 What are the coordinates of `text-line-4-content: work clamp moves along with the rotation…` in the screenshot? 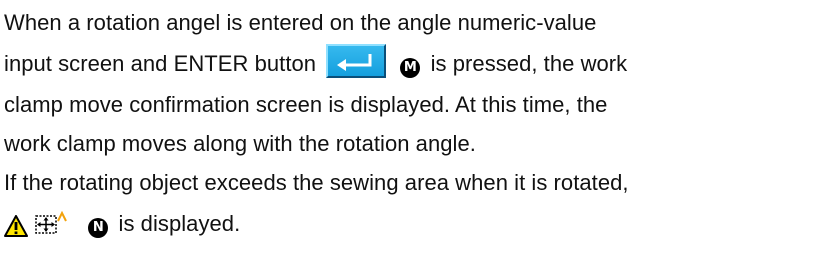 It's located at (240, 143).